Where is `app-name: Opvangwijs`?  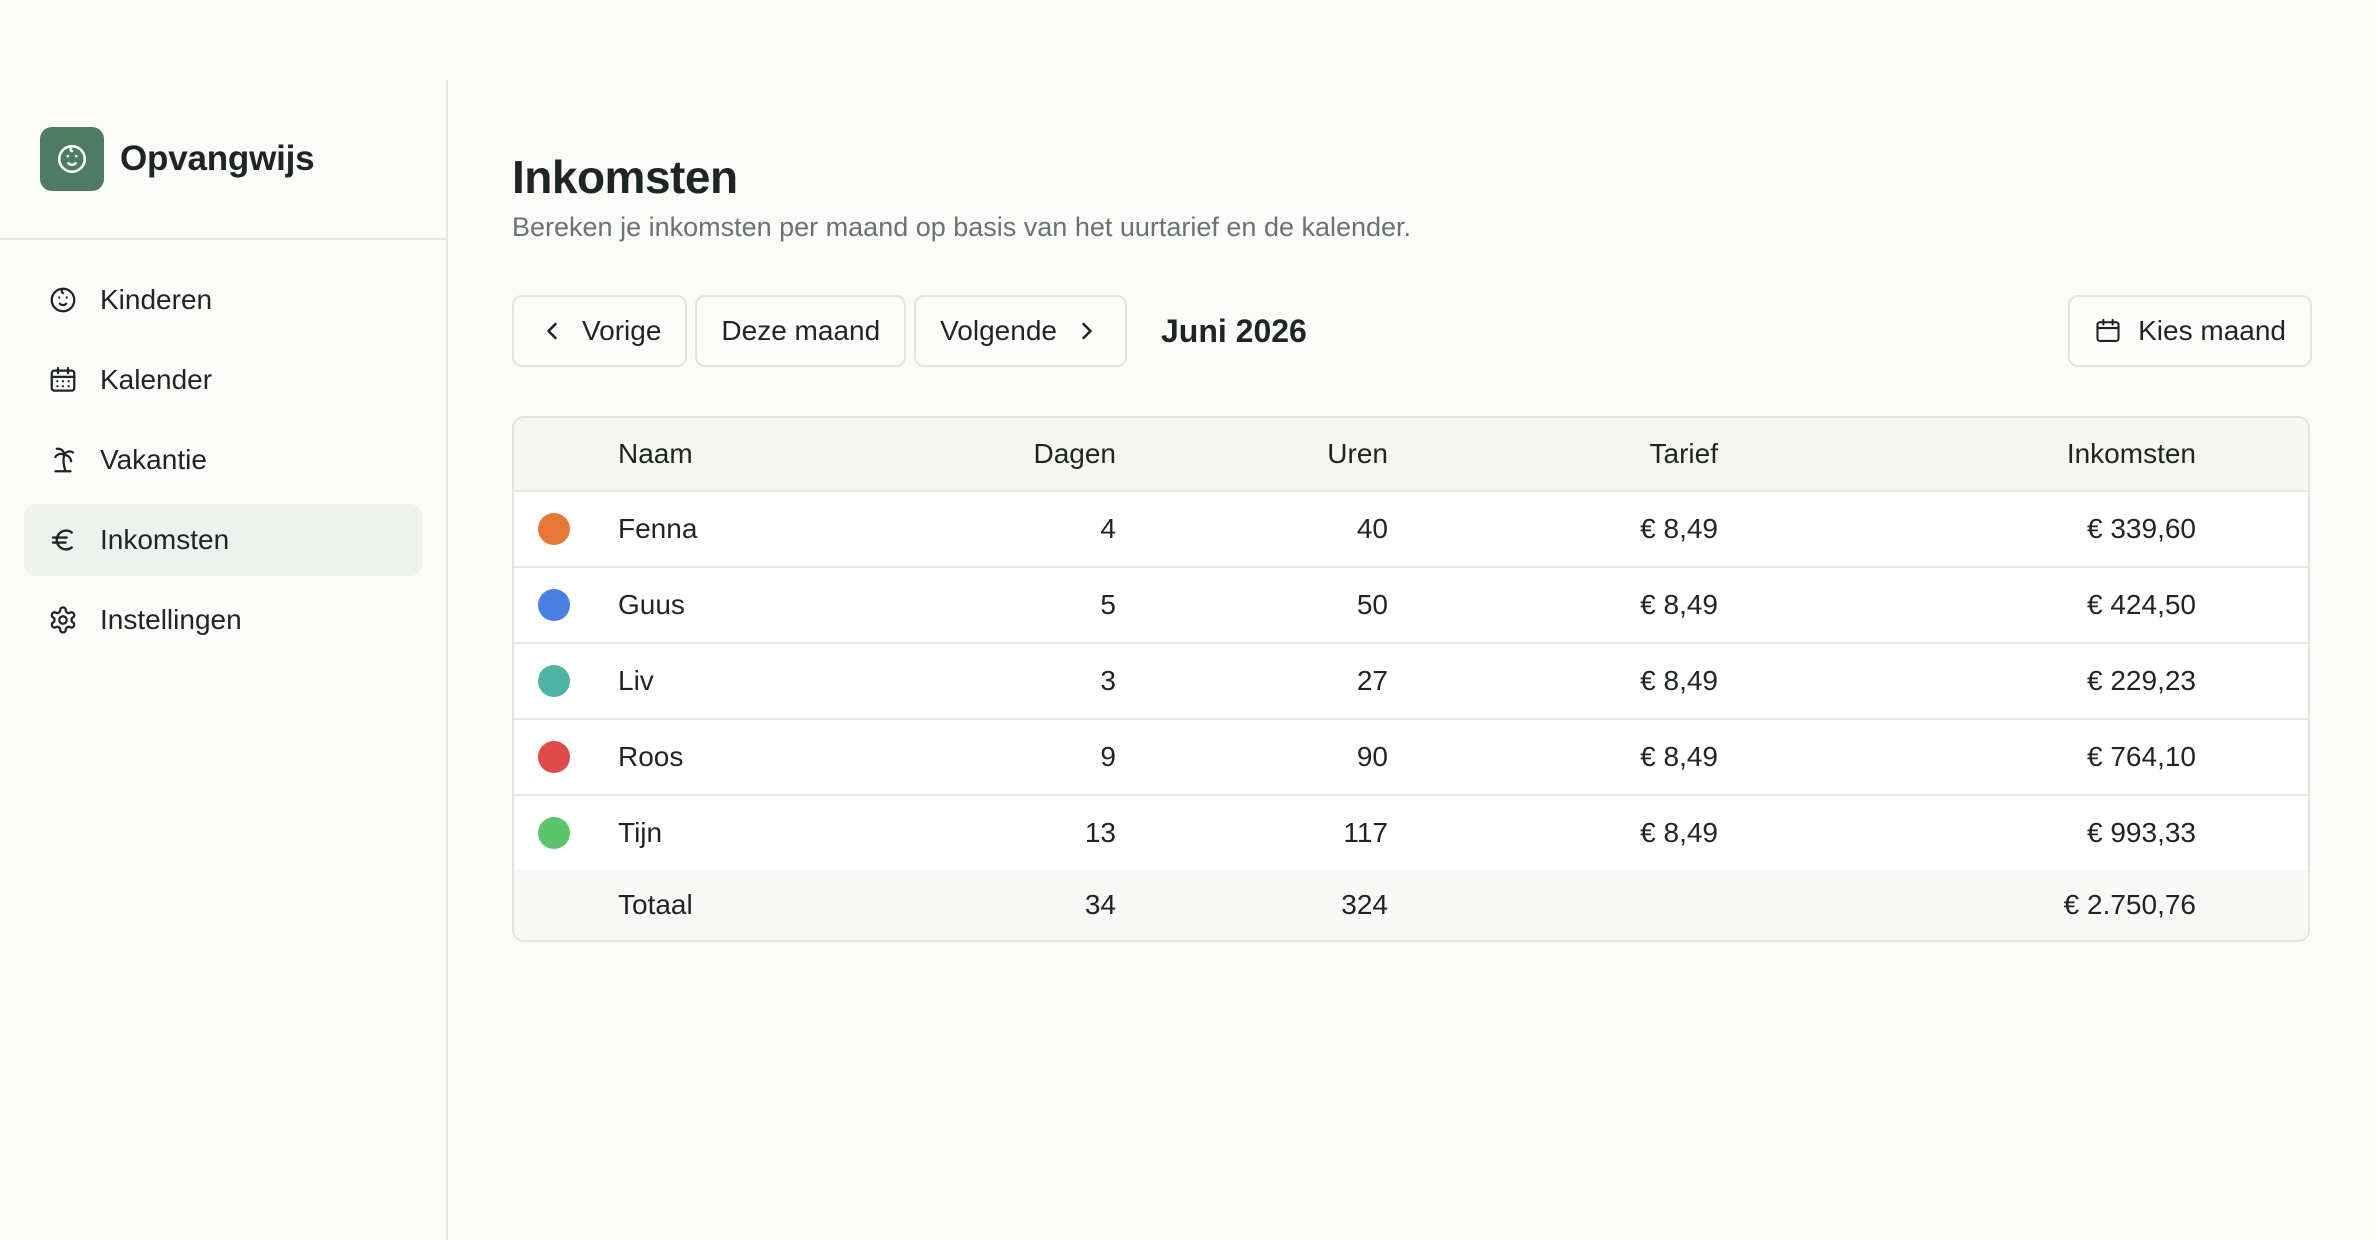
app-name: Opvangwijs is located at coordinates (217, 158).